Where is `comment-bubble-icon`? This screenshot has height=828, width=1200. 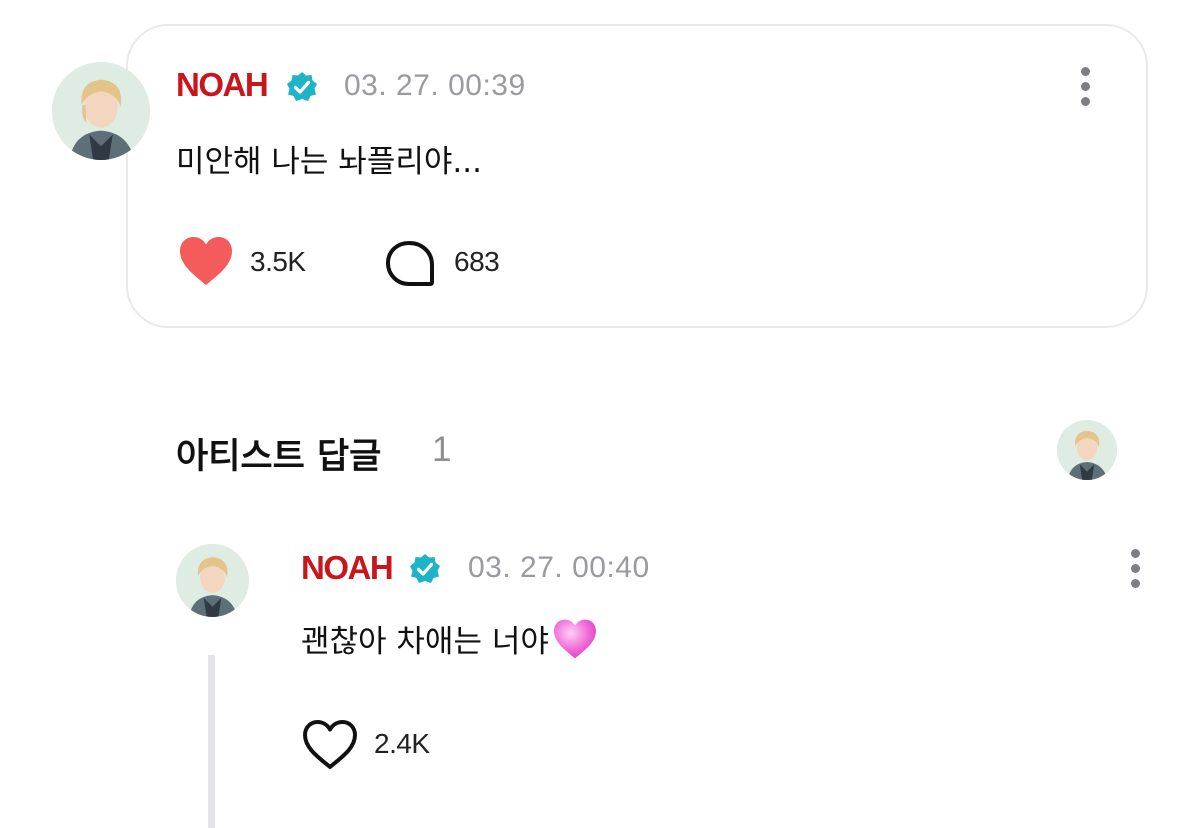
comment-bubble-icon is located at coordinates (410, 264).